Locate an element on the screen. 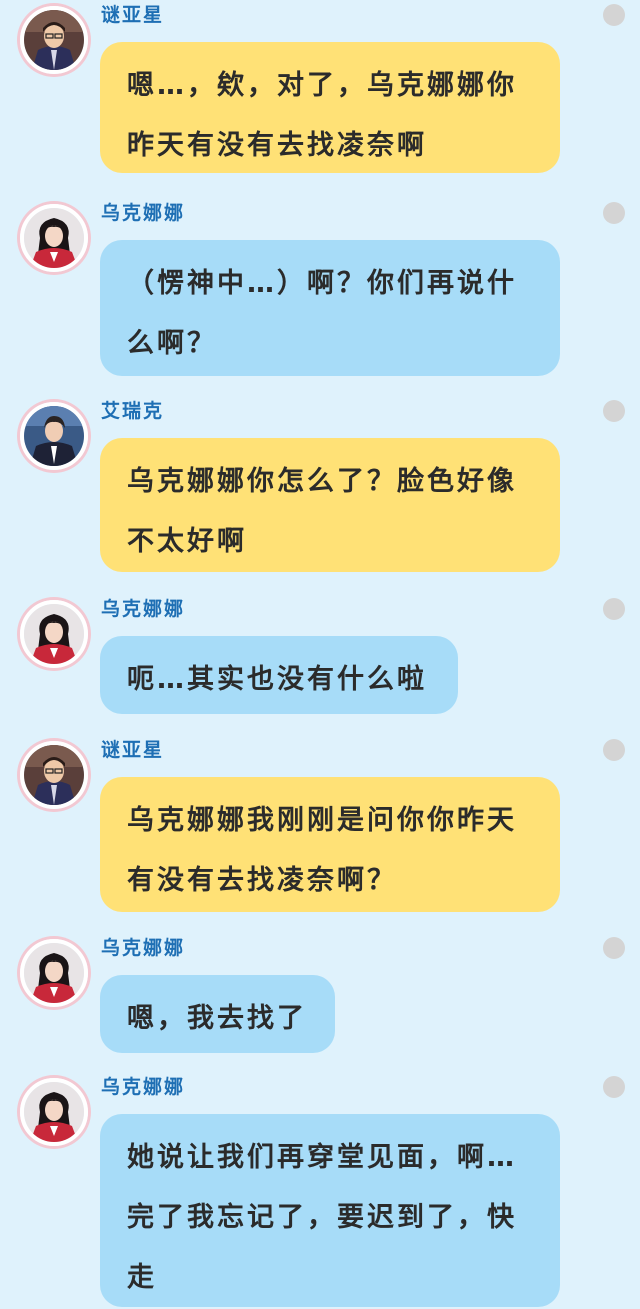 The image size is (640, 1309). sender-name: 艾瑞克 is located at coordinates (133, 411).